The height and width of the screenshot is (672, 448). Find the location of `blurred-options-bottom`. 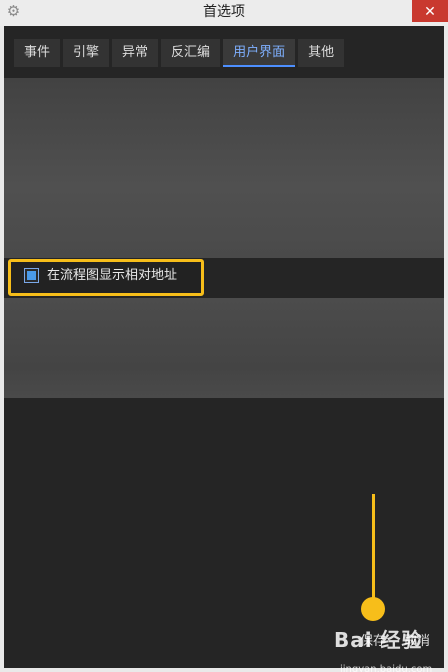

blurred-options-bottom is located at coordinates (224, 348).